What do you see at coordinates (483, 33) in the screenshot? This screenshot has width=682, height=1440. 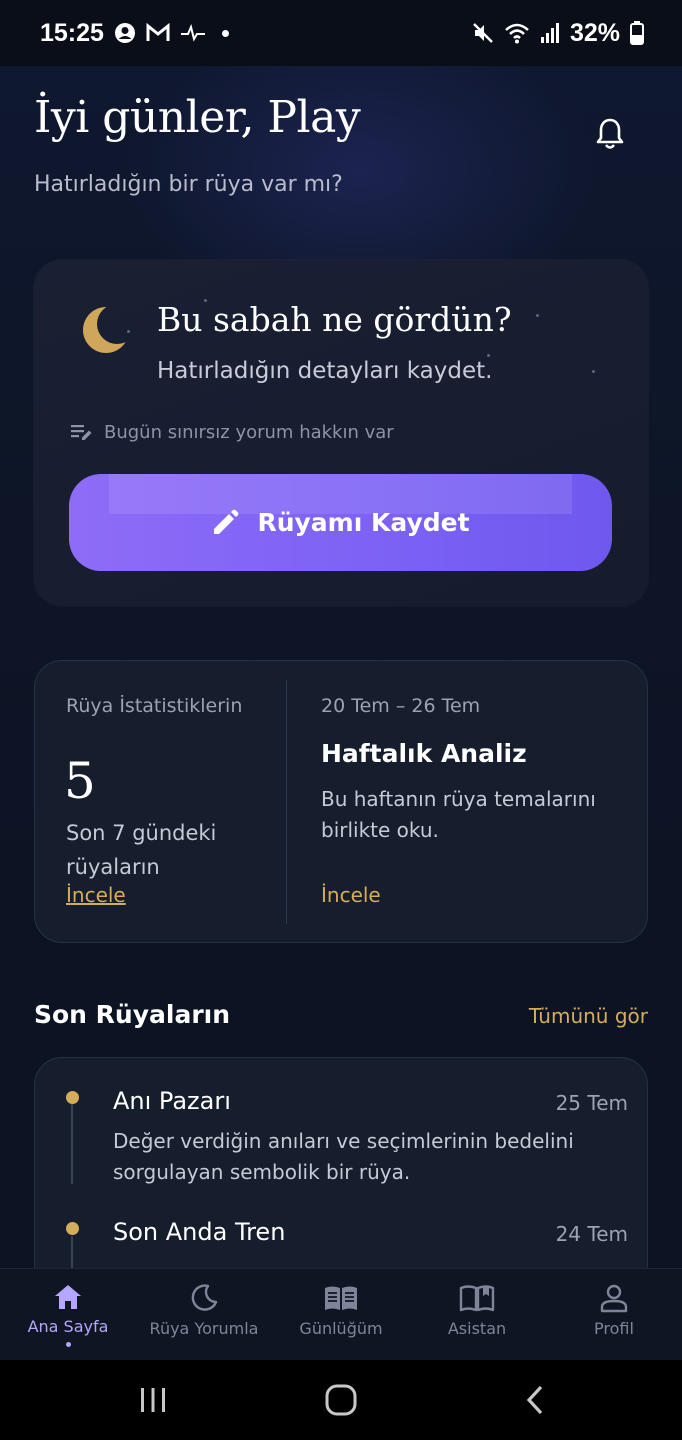 I see `mute-icon` at bounding box center [483, 33].